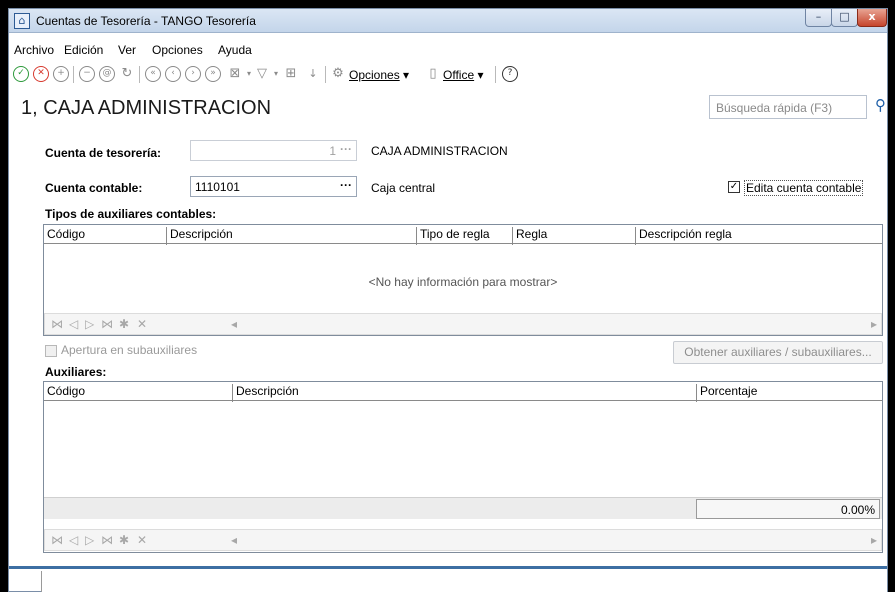 This screenshot has height=592, width=895. Describe the element at coordinates (22, 21) in the screenshot. I see `bank-icon: ⌂` at that location.